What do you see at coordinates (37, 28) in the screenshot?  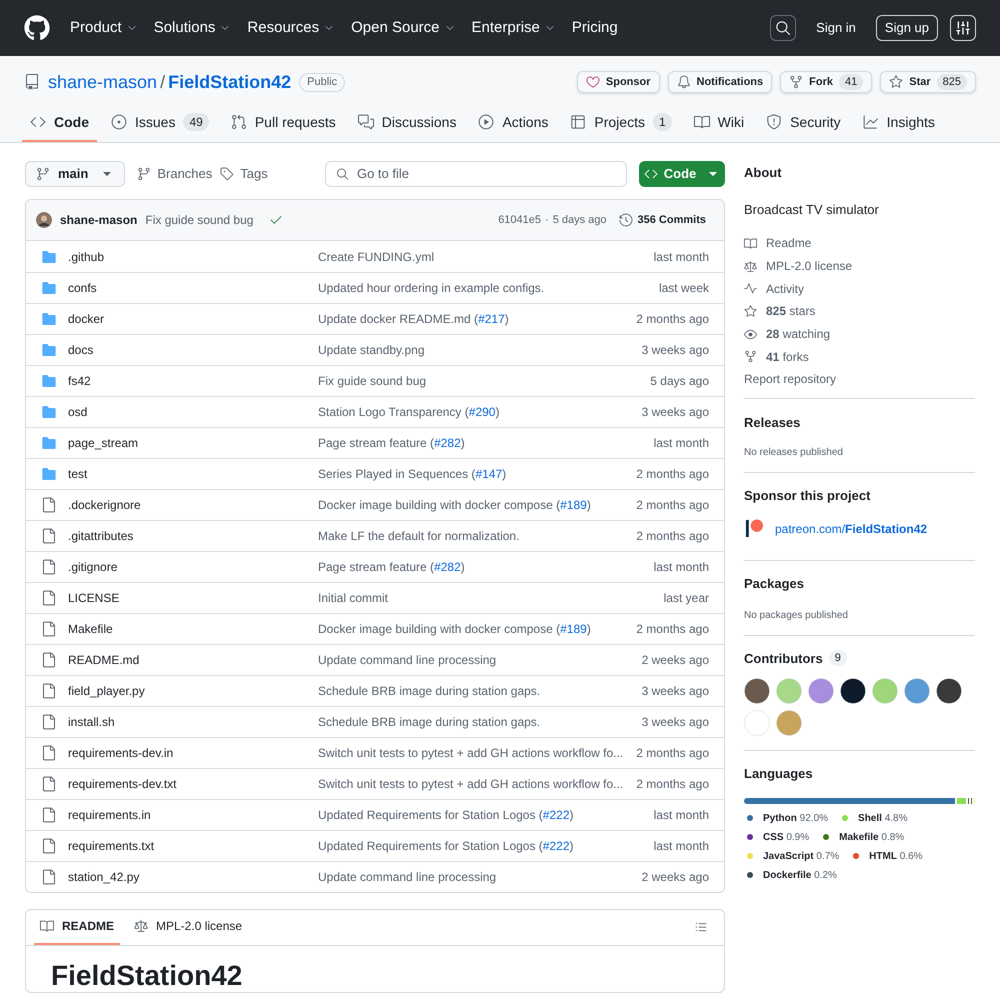 I see `github-logo-icon` at bounding box center [37, 28].